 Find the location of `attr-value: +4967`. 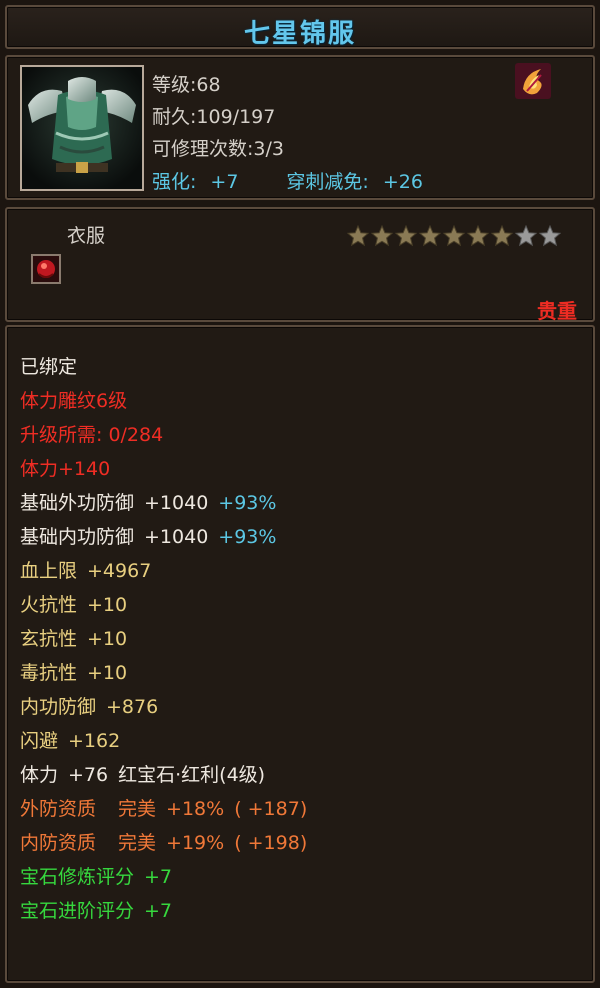

attr-value: +4967 is located at coordinates (119, 571).